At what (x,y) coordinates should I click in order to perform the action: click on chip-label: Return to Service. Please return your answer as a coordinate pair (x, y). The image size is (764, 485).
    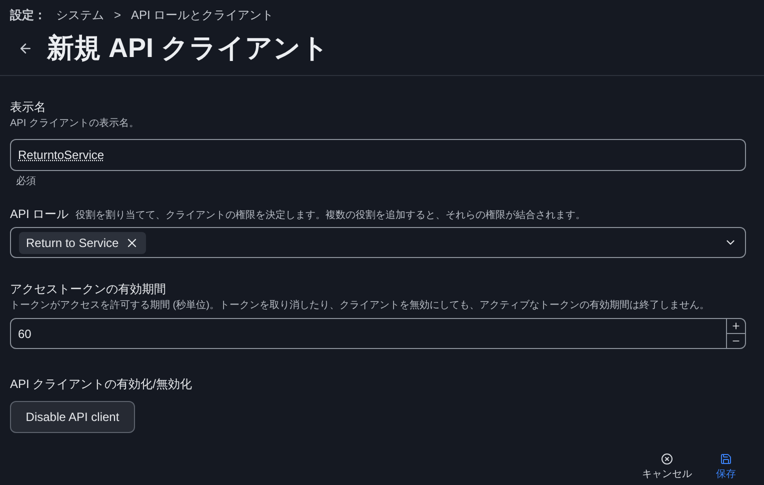
    Looking at the image, I should click on (72, 243).